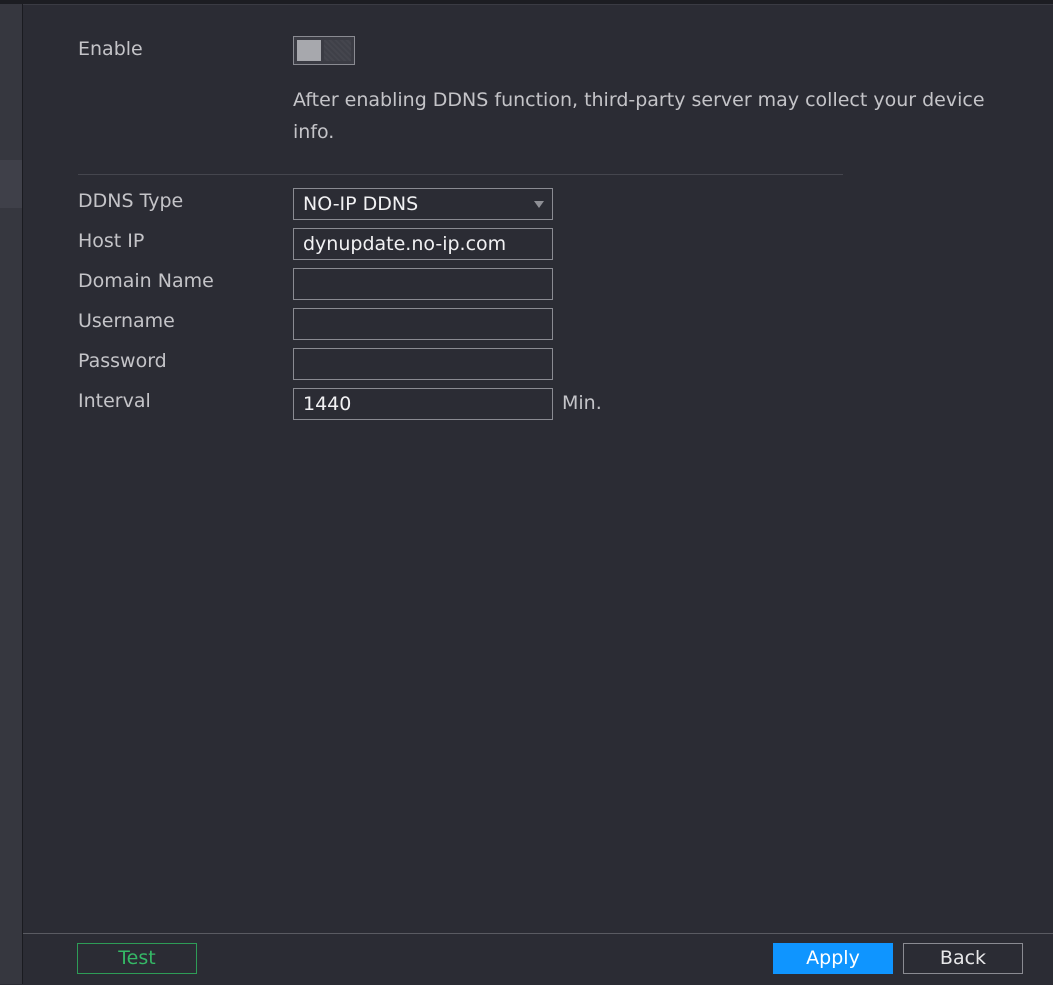  Describe the element at coordinates (137, 958) in the screenshot. I see `test-button: Test` at that location.